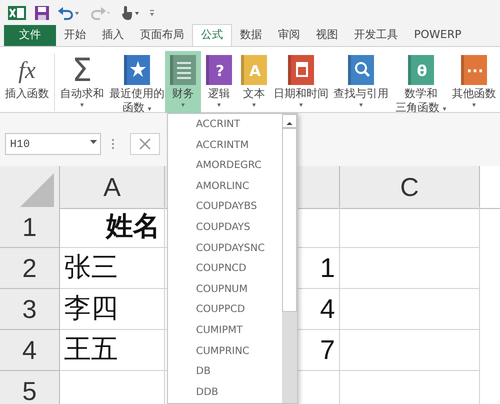 The width and height of the screenshot is (500, 404). Describe the element at coordinates (224, 166) in the screenshot. I see `menu-item: AMORDEGRC` at that location.